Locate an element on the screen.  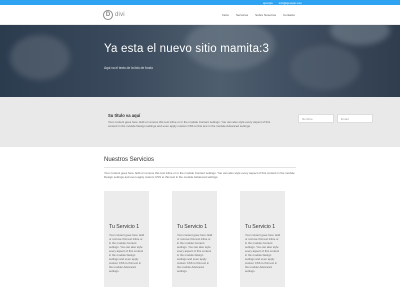
services-title: Nuestros Servicios is located at coordinates (129, 160).